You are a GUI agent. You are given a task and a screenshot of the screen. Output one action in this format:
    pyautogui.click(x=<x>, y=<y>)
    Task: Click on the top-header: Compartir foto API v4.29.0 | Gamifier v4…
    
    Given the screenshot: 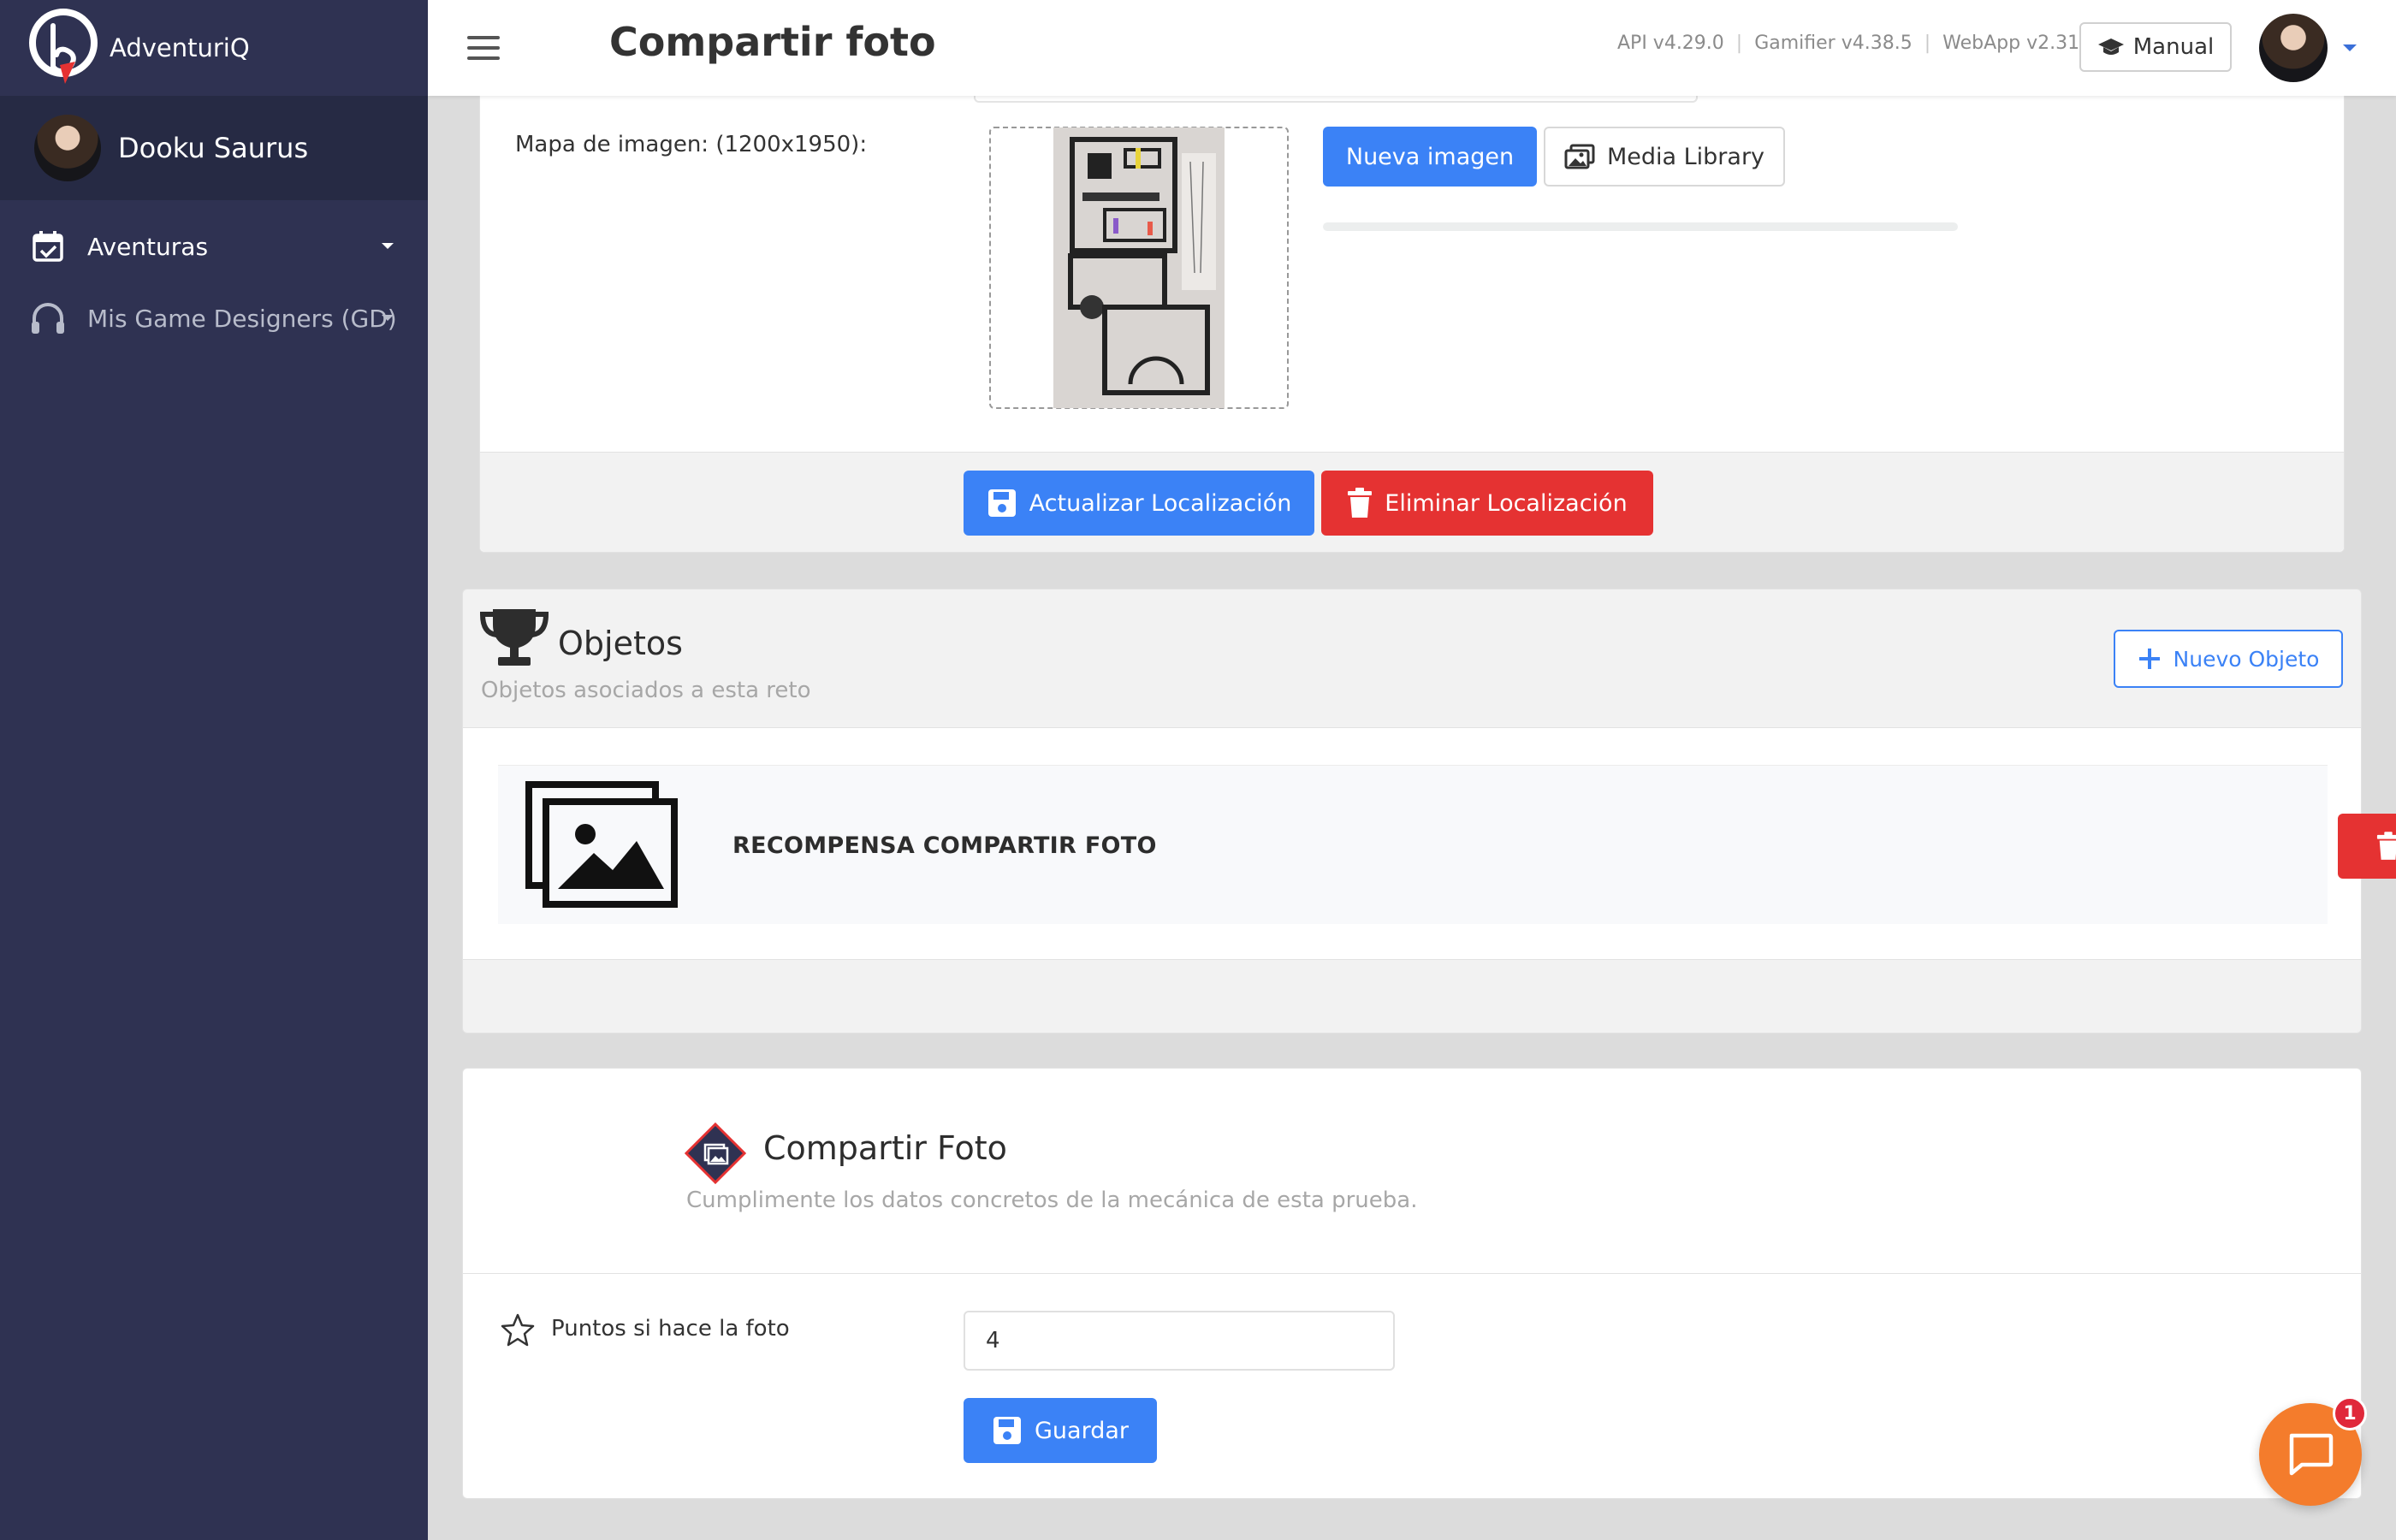 What is the action you would take?
    pyautogui.click(x=1412, y=48)
    